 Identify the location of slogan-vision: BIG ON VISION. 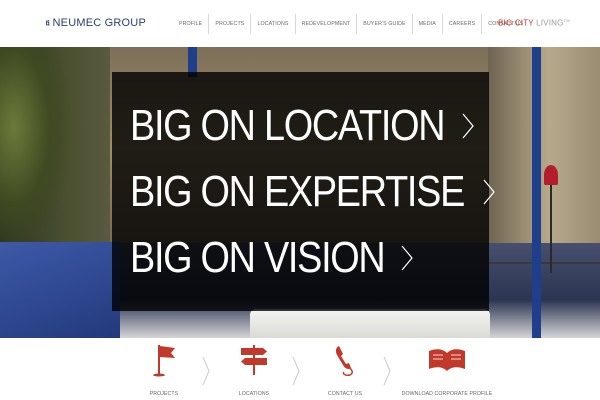
(272, 258).